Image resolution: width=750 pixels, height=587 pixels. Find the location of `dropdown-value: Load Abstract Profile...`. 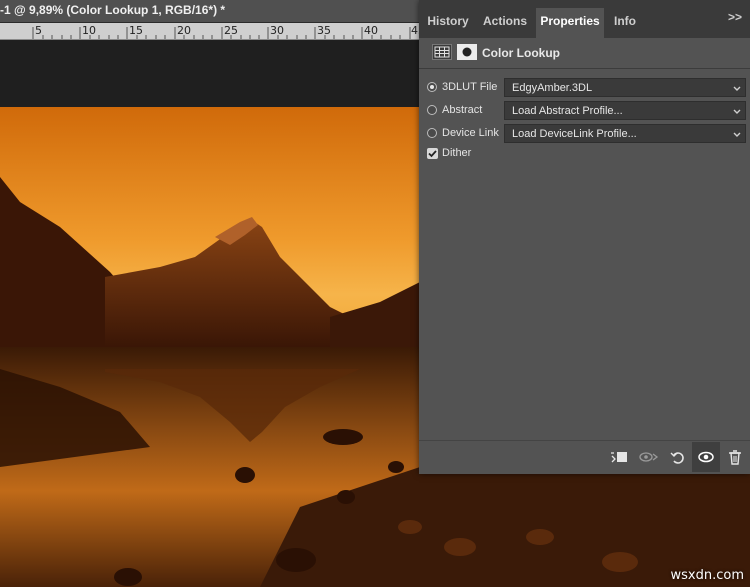

dropdown-value: Load Abstract Profile... is located at coordinates (567, 111).